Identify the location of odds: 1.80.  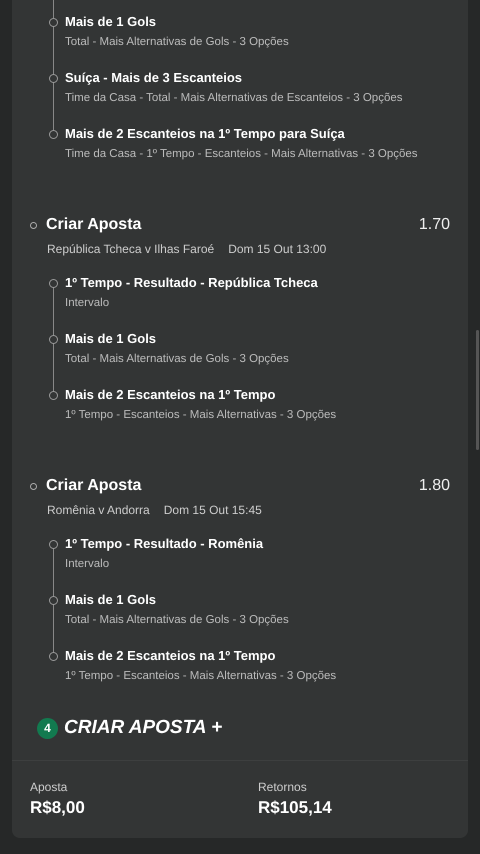
(434, 486).